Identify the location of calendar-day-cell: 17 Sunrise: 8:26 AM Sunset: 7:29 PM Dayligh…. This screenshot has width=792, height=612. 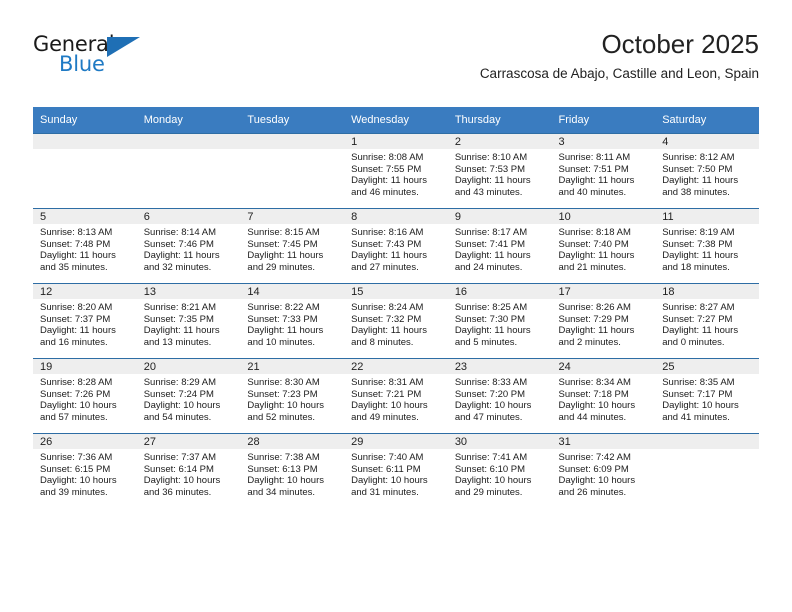
(603, 321).